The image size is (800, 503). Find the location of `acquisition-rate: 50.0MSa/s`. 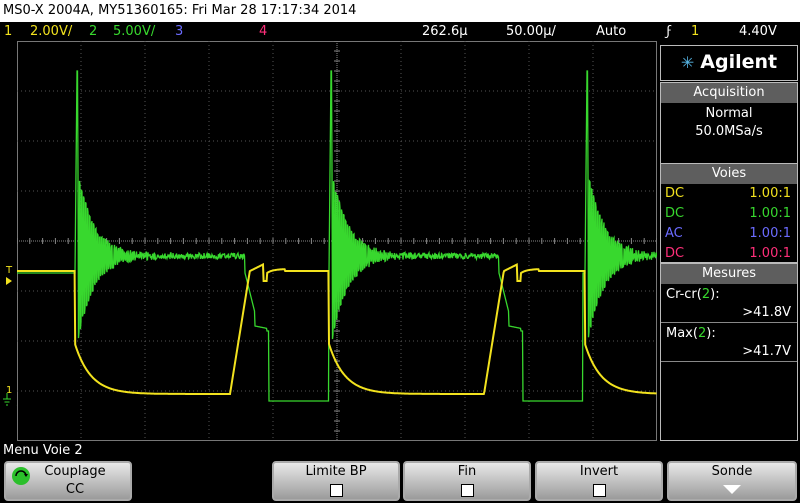

acquisition-rate: 50.0MSa/s is located at coordinates (729, 132).